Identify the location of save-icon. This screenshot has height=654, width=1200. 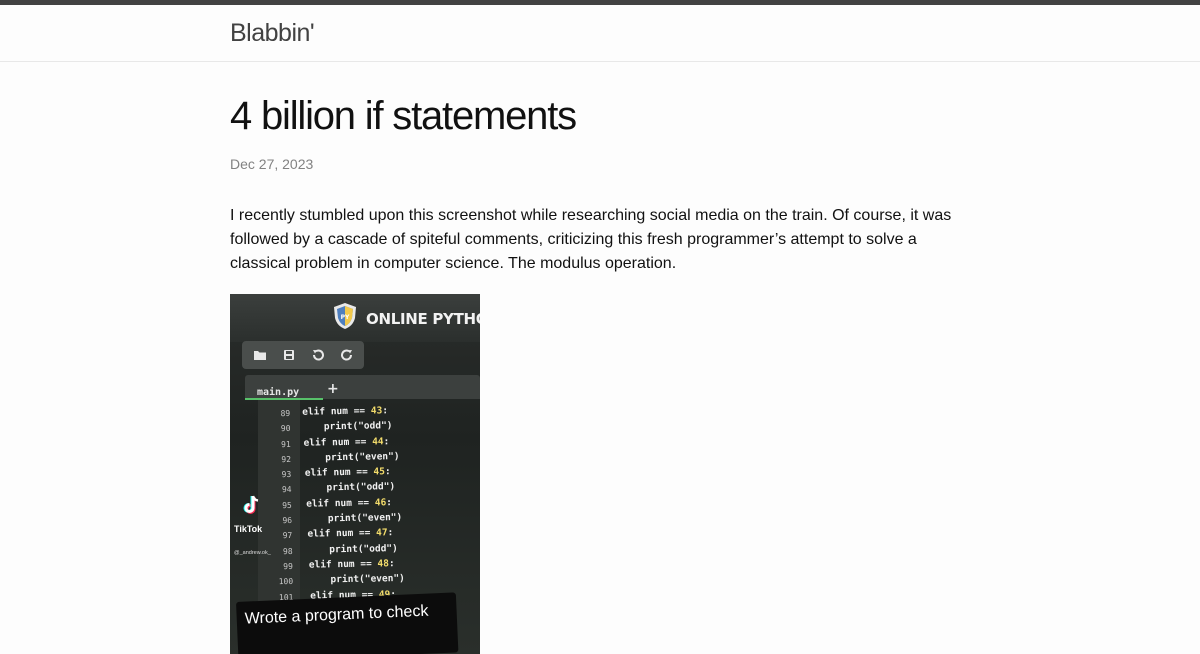
(289, 355).